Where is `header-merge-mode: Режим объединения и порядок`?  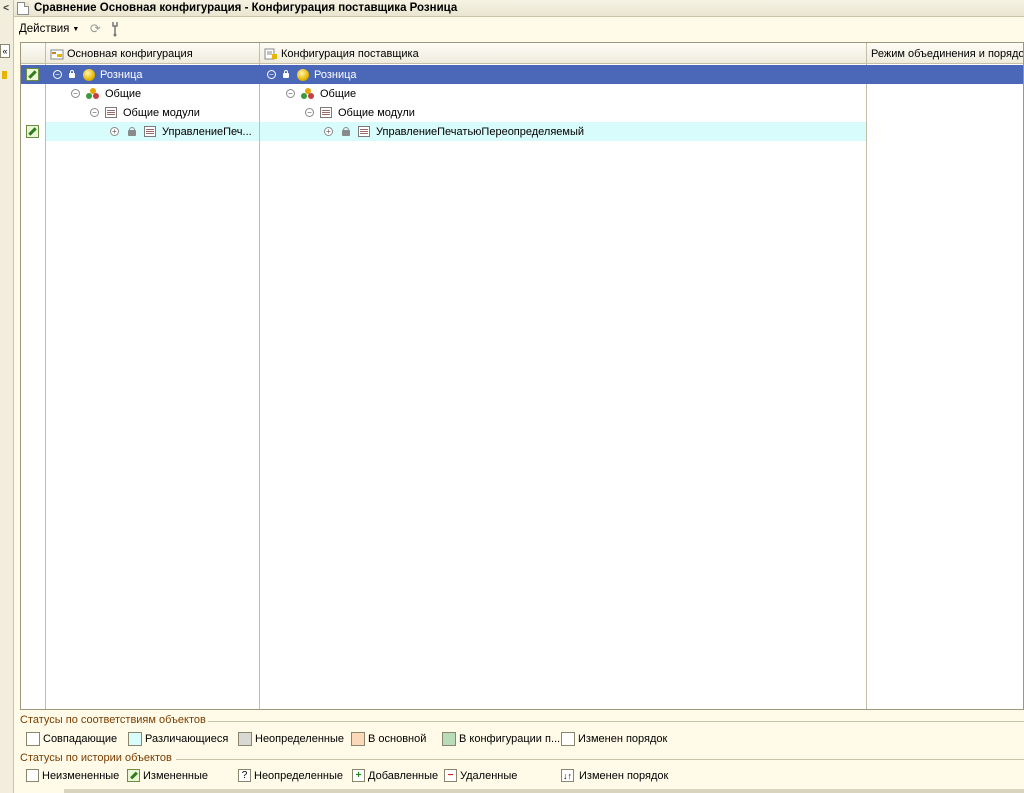 header-merge-mode: Режим объединения и порядок is located at coordinates (945, 53).